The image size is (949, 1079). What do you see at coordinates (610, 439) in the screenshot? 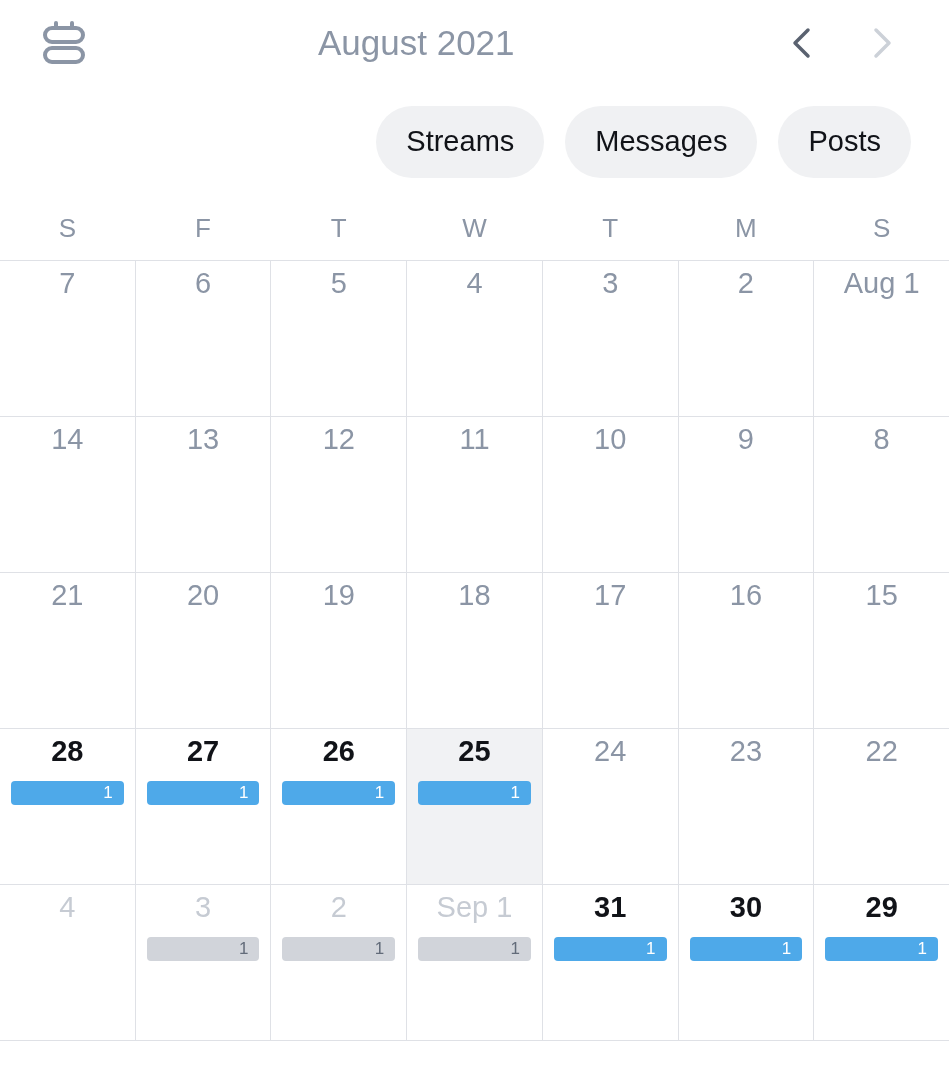
I see `date-number: 10` at bounding box center [610, 439].